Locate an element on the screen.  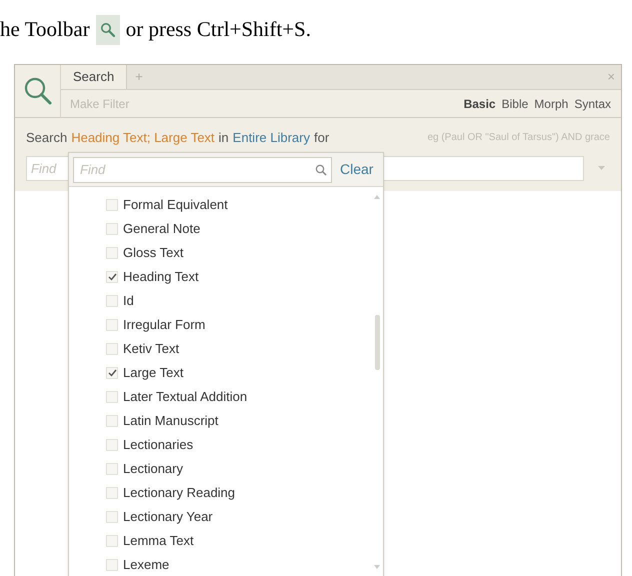
body-text: he Toolbar is located at coordinates (45, 30).